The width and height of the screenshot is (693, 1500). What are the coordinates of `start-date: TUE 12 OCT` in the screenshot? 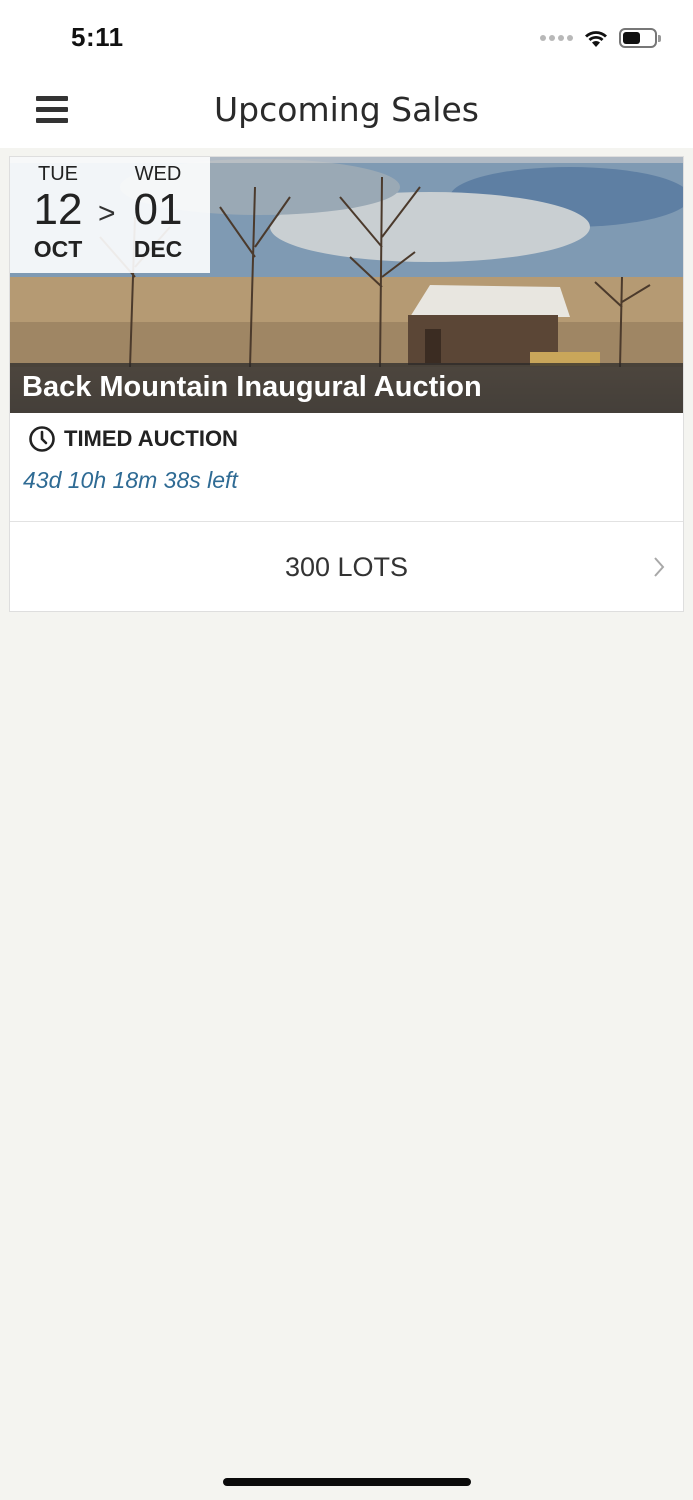 It's located at (58, 213).